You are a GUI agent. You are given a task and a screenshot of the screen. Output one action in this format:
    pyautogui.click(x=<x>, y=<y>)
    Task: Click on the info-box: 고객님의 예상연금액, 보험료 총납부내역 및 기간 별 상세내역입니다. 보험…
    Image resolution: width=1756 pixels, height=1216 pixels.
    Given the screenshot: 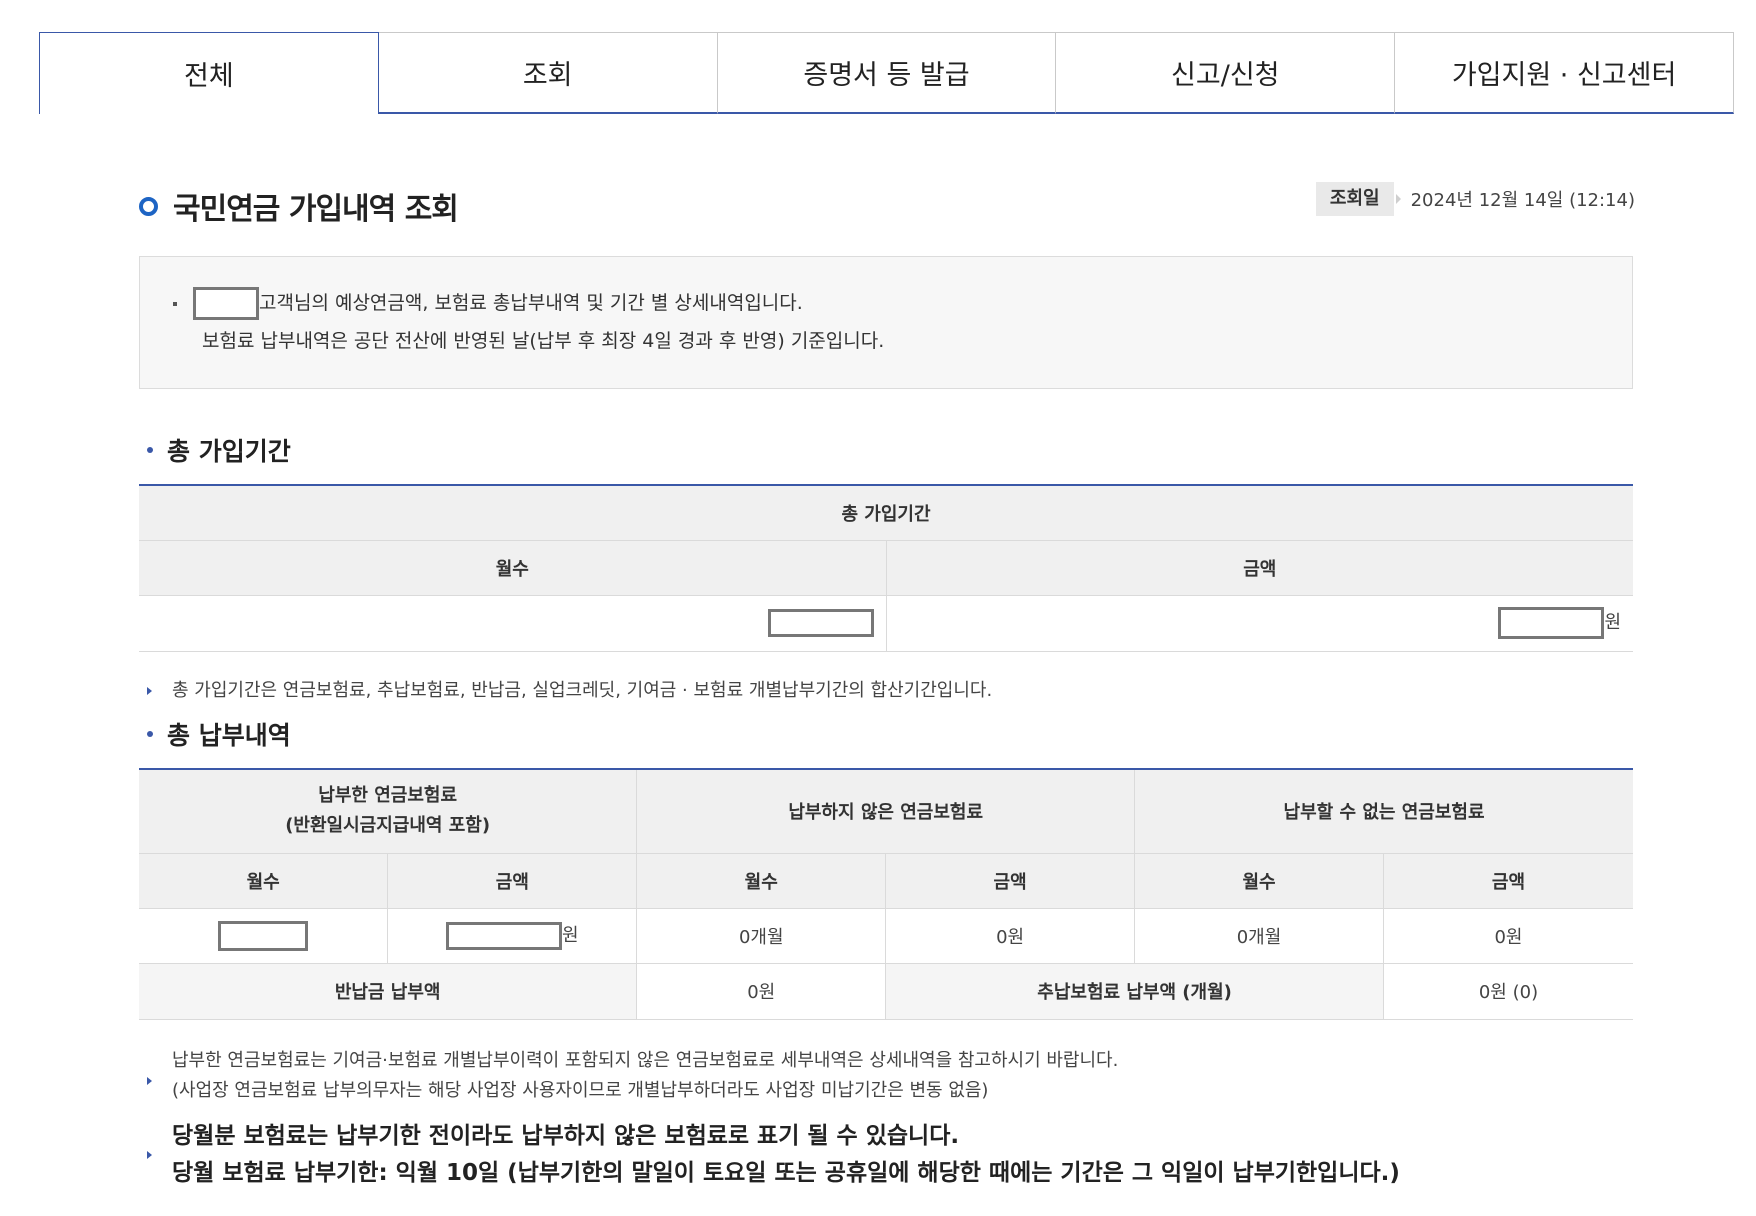 What is the action you would take?
    pyautogui.click(x=886, y=322)
    